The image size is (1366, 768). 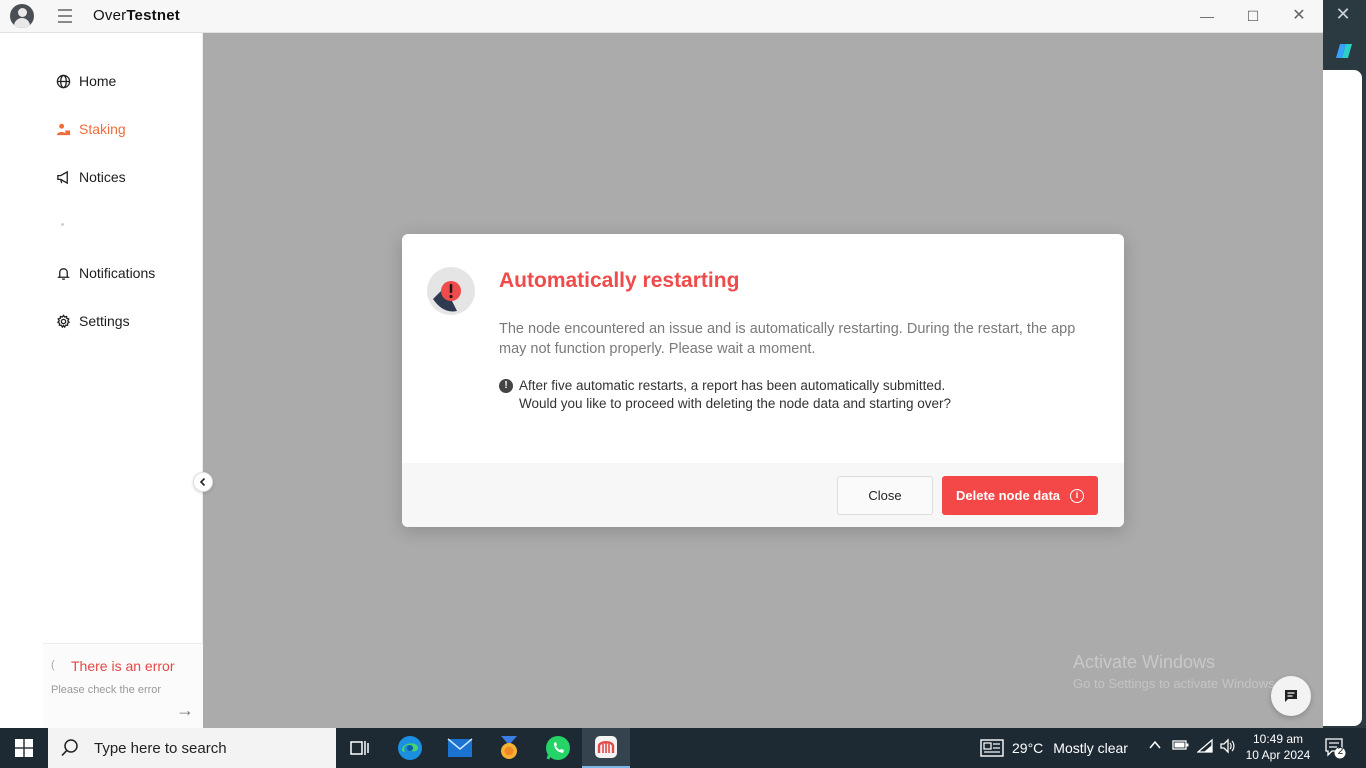 I want to click on overtestnet-app-button, so click(x=606, y=748).